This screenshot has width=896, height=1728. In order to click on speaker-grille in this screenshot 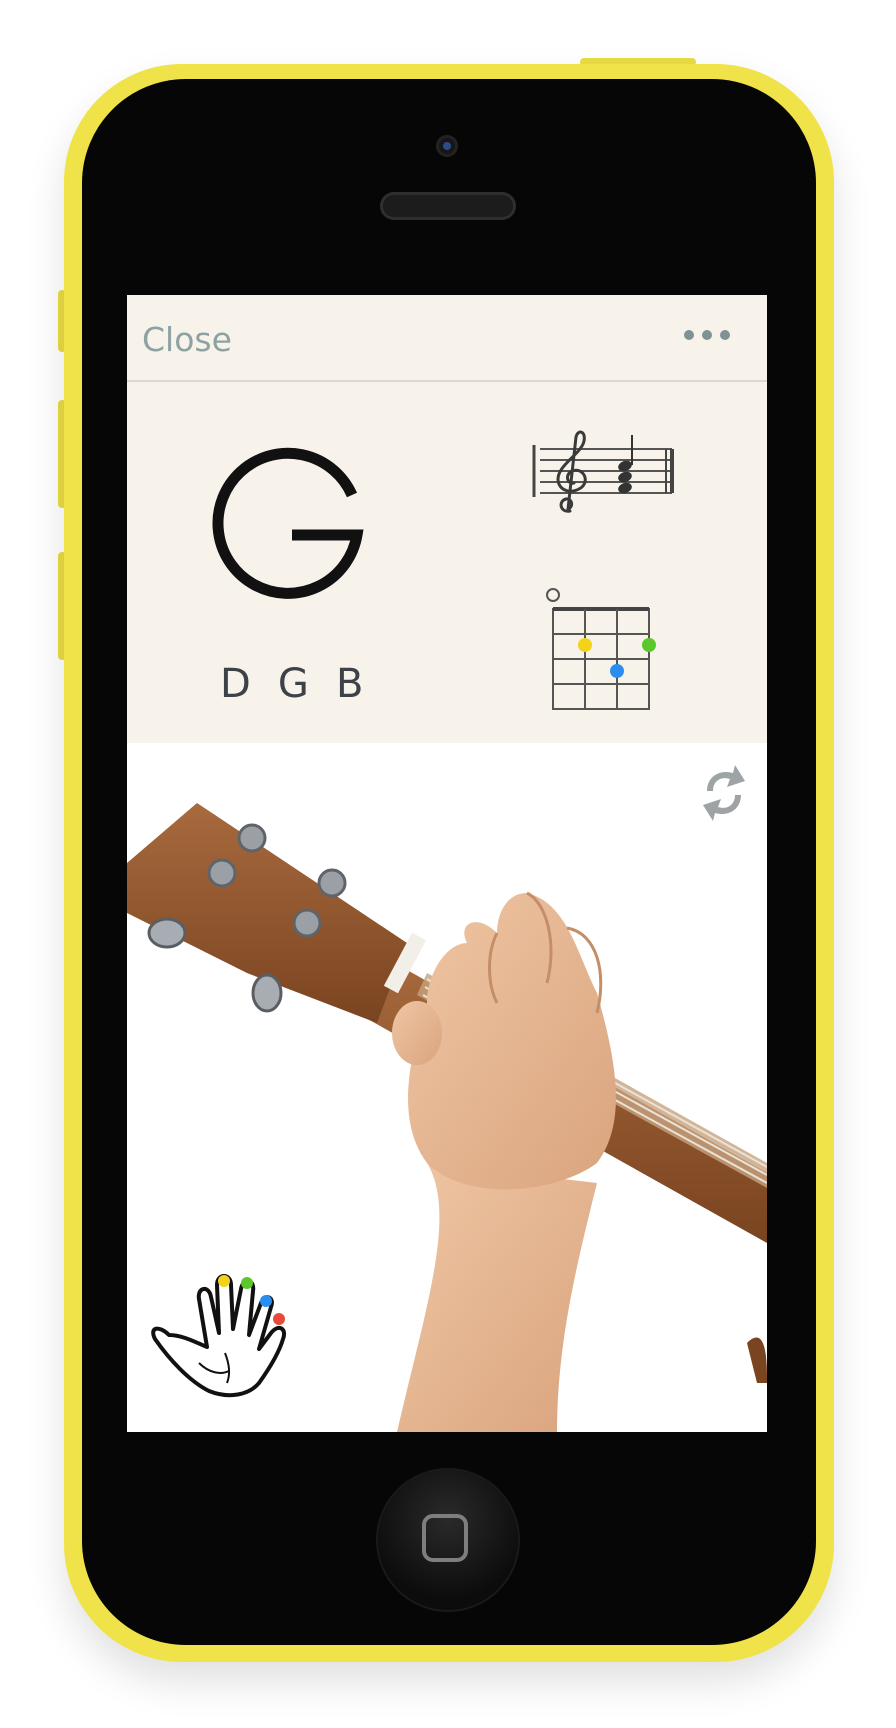, I will do `click(448, 206)`.